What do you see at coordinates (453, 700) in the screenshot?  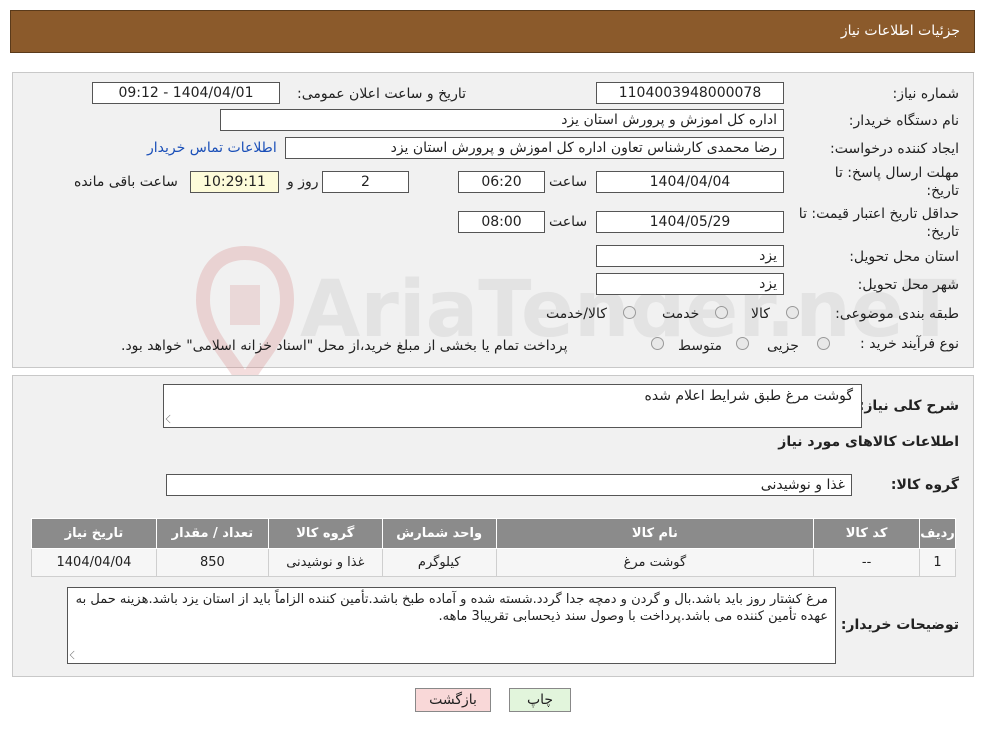 I see `back-button: بازگشت` at bounding box center [453, 700].